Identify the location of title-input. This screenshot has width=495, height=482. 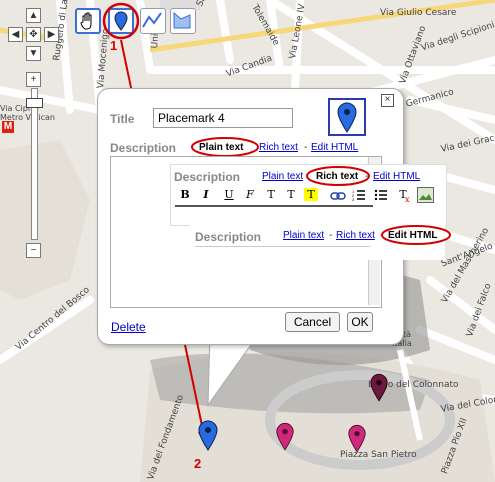
(223, 118).